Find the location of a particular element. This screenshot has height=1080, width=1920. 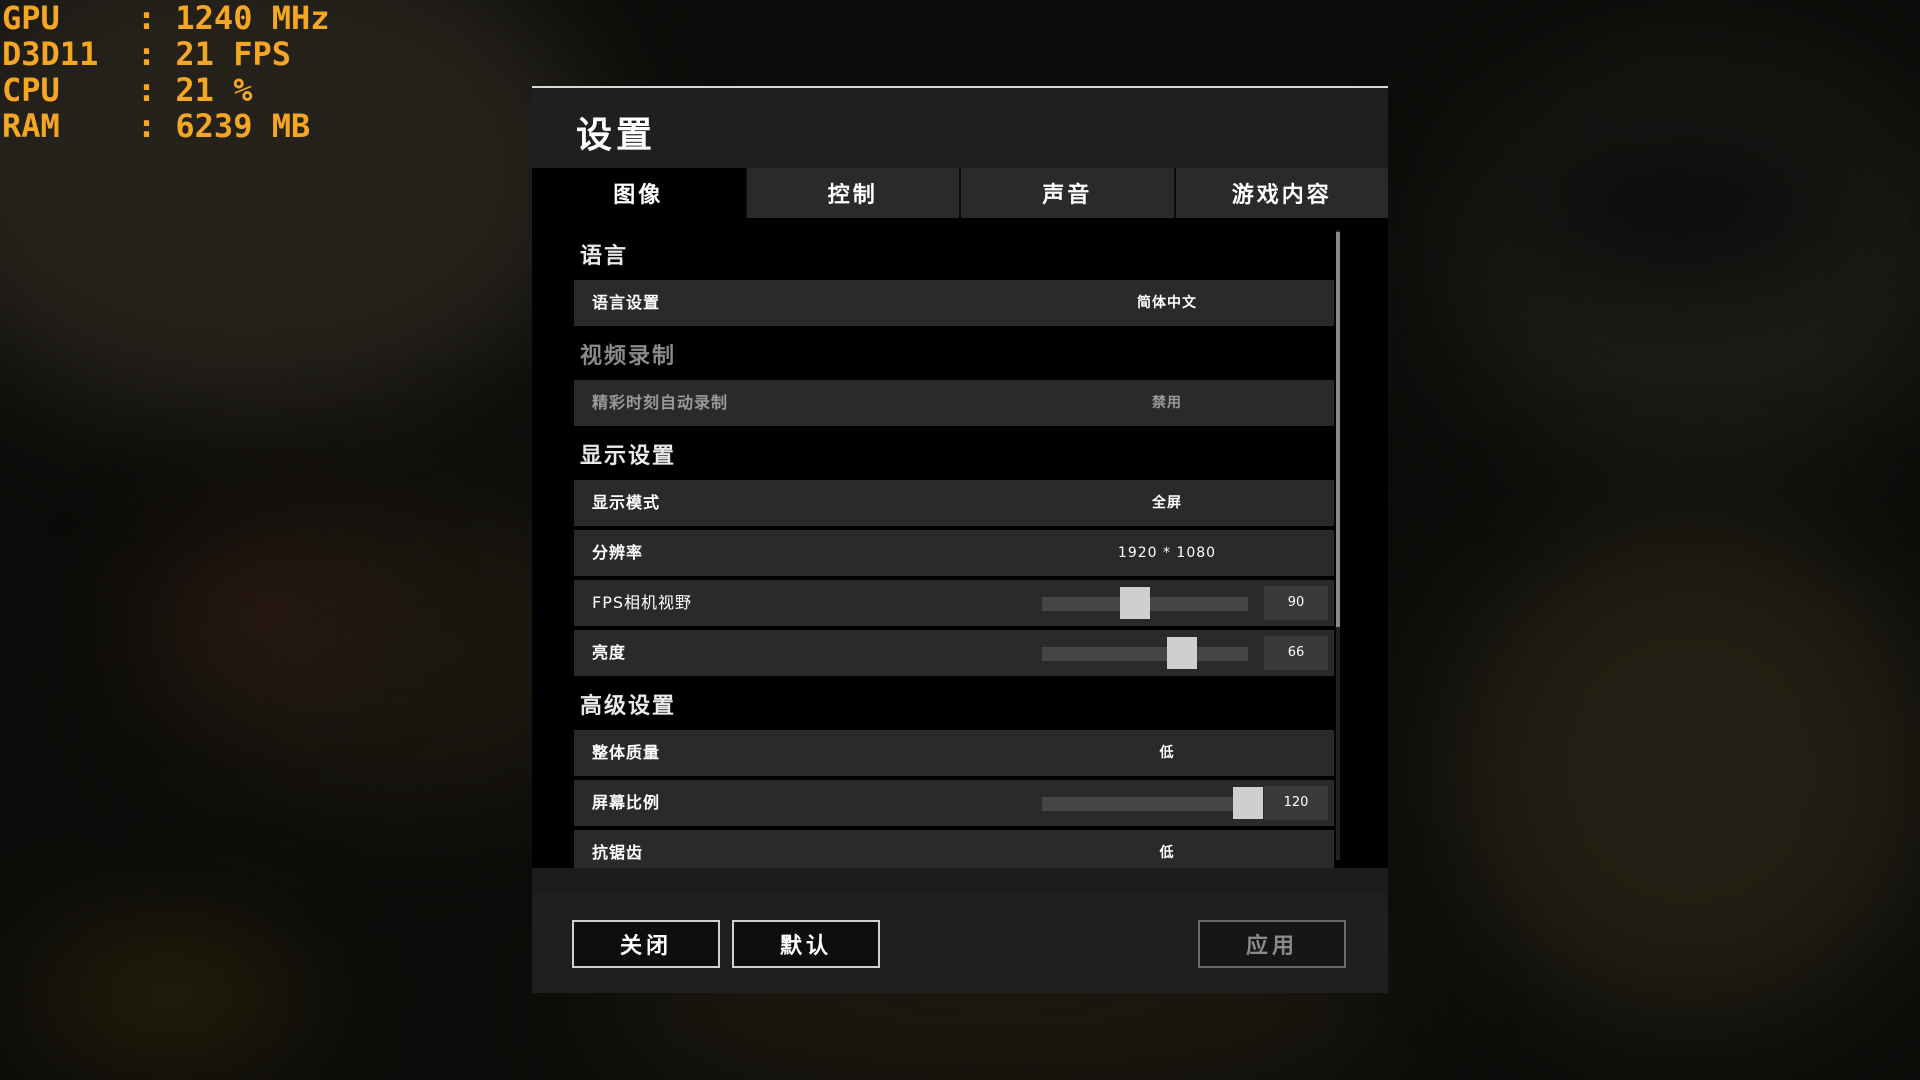

screen-scale-value-input: 120 is located at coordinates (1296, 803).